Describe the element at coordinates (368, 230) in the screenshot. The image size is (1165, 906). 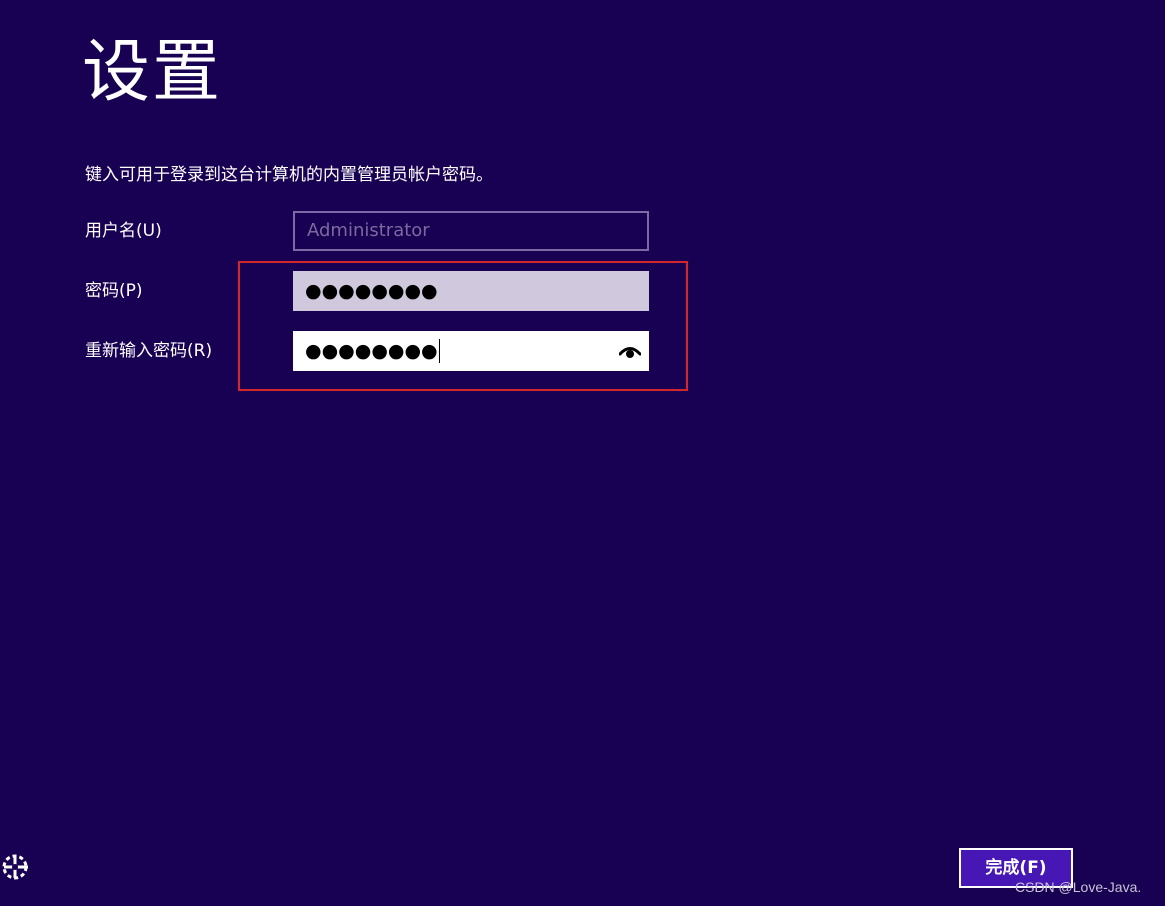
I see `username-placeholder: Administrator` at that location.